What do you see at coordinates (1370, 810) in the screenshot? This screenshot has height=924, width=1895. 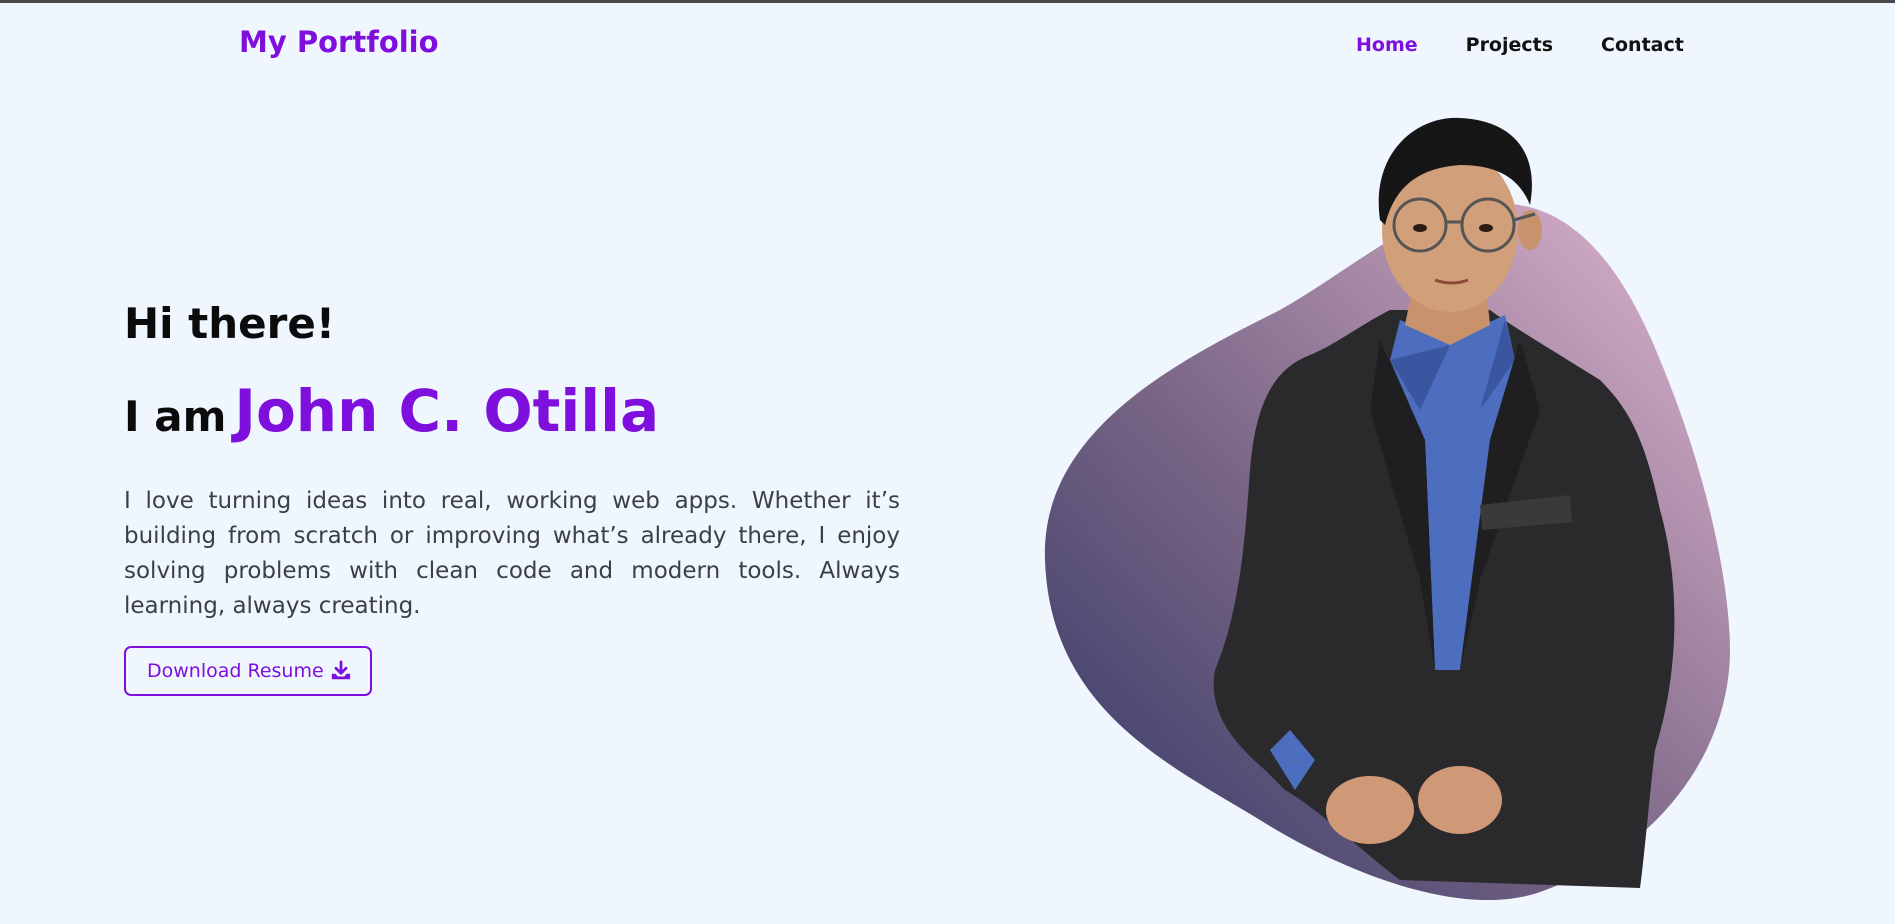 I see `hands` at bounding box center [1370, 810].